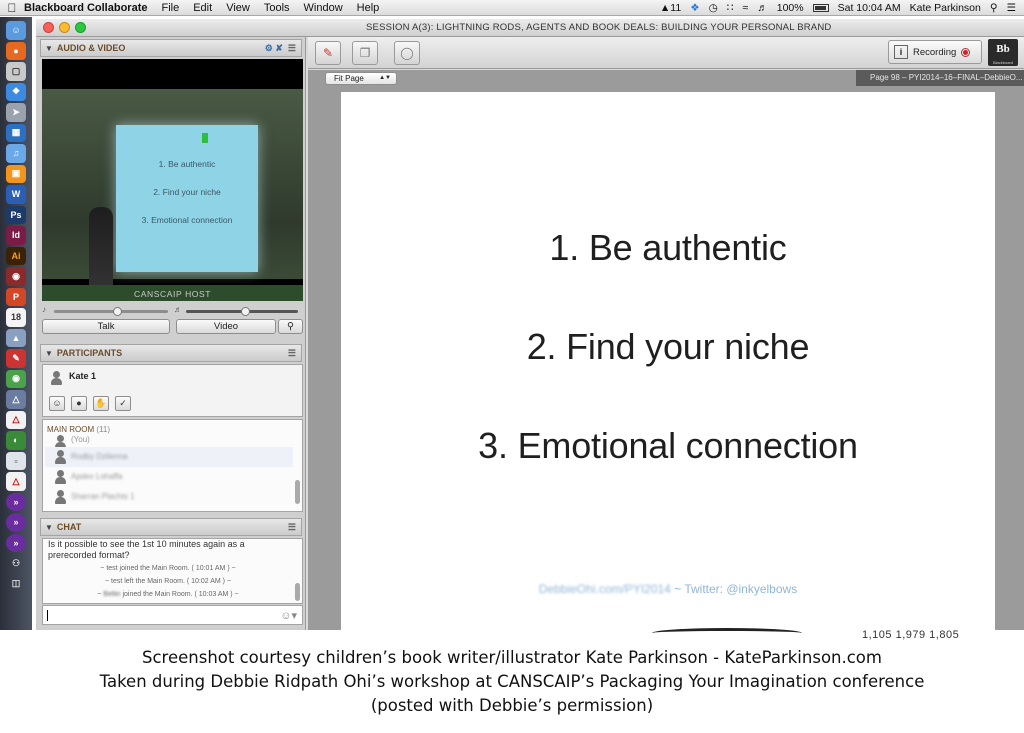 This screenshot has width=1024, height=733. I want to click on photoshop-icon: Ps, so click(16, 214).